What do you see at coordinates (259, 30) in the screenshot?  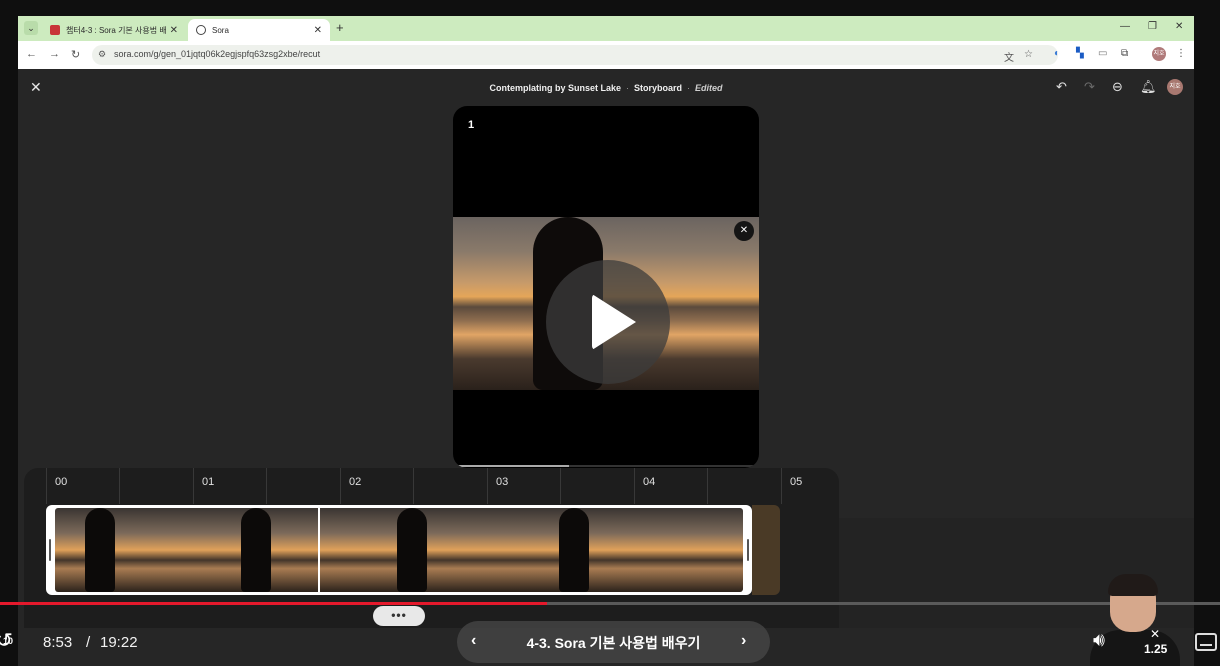 I see `tab-sora: Sora ✕` at bounding box center [259, 30].